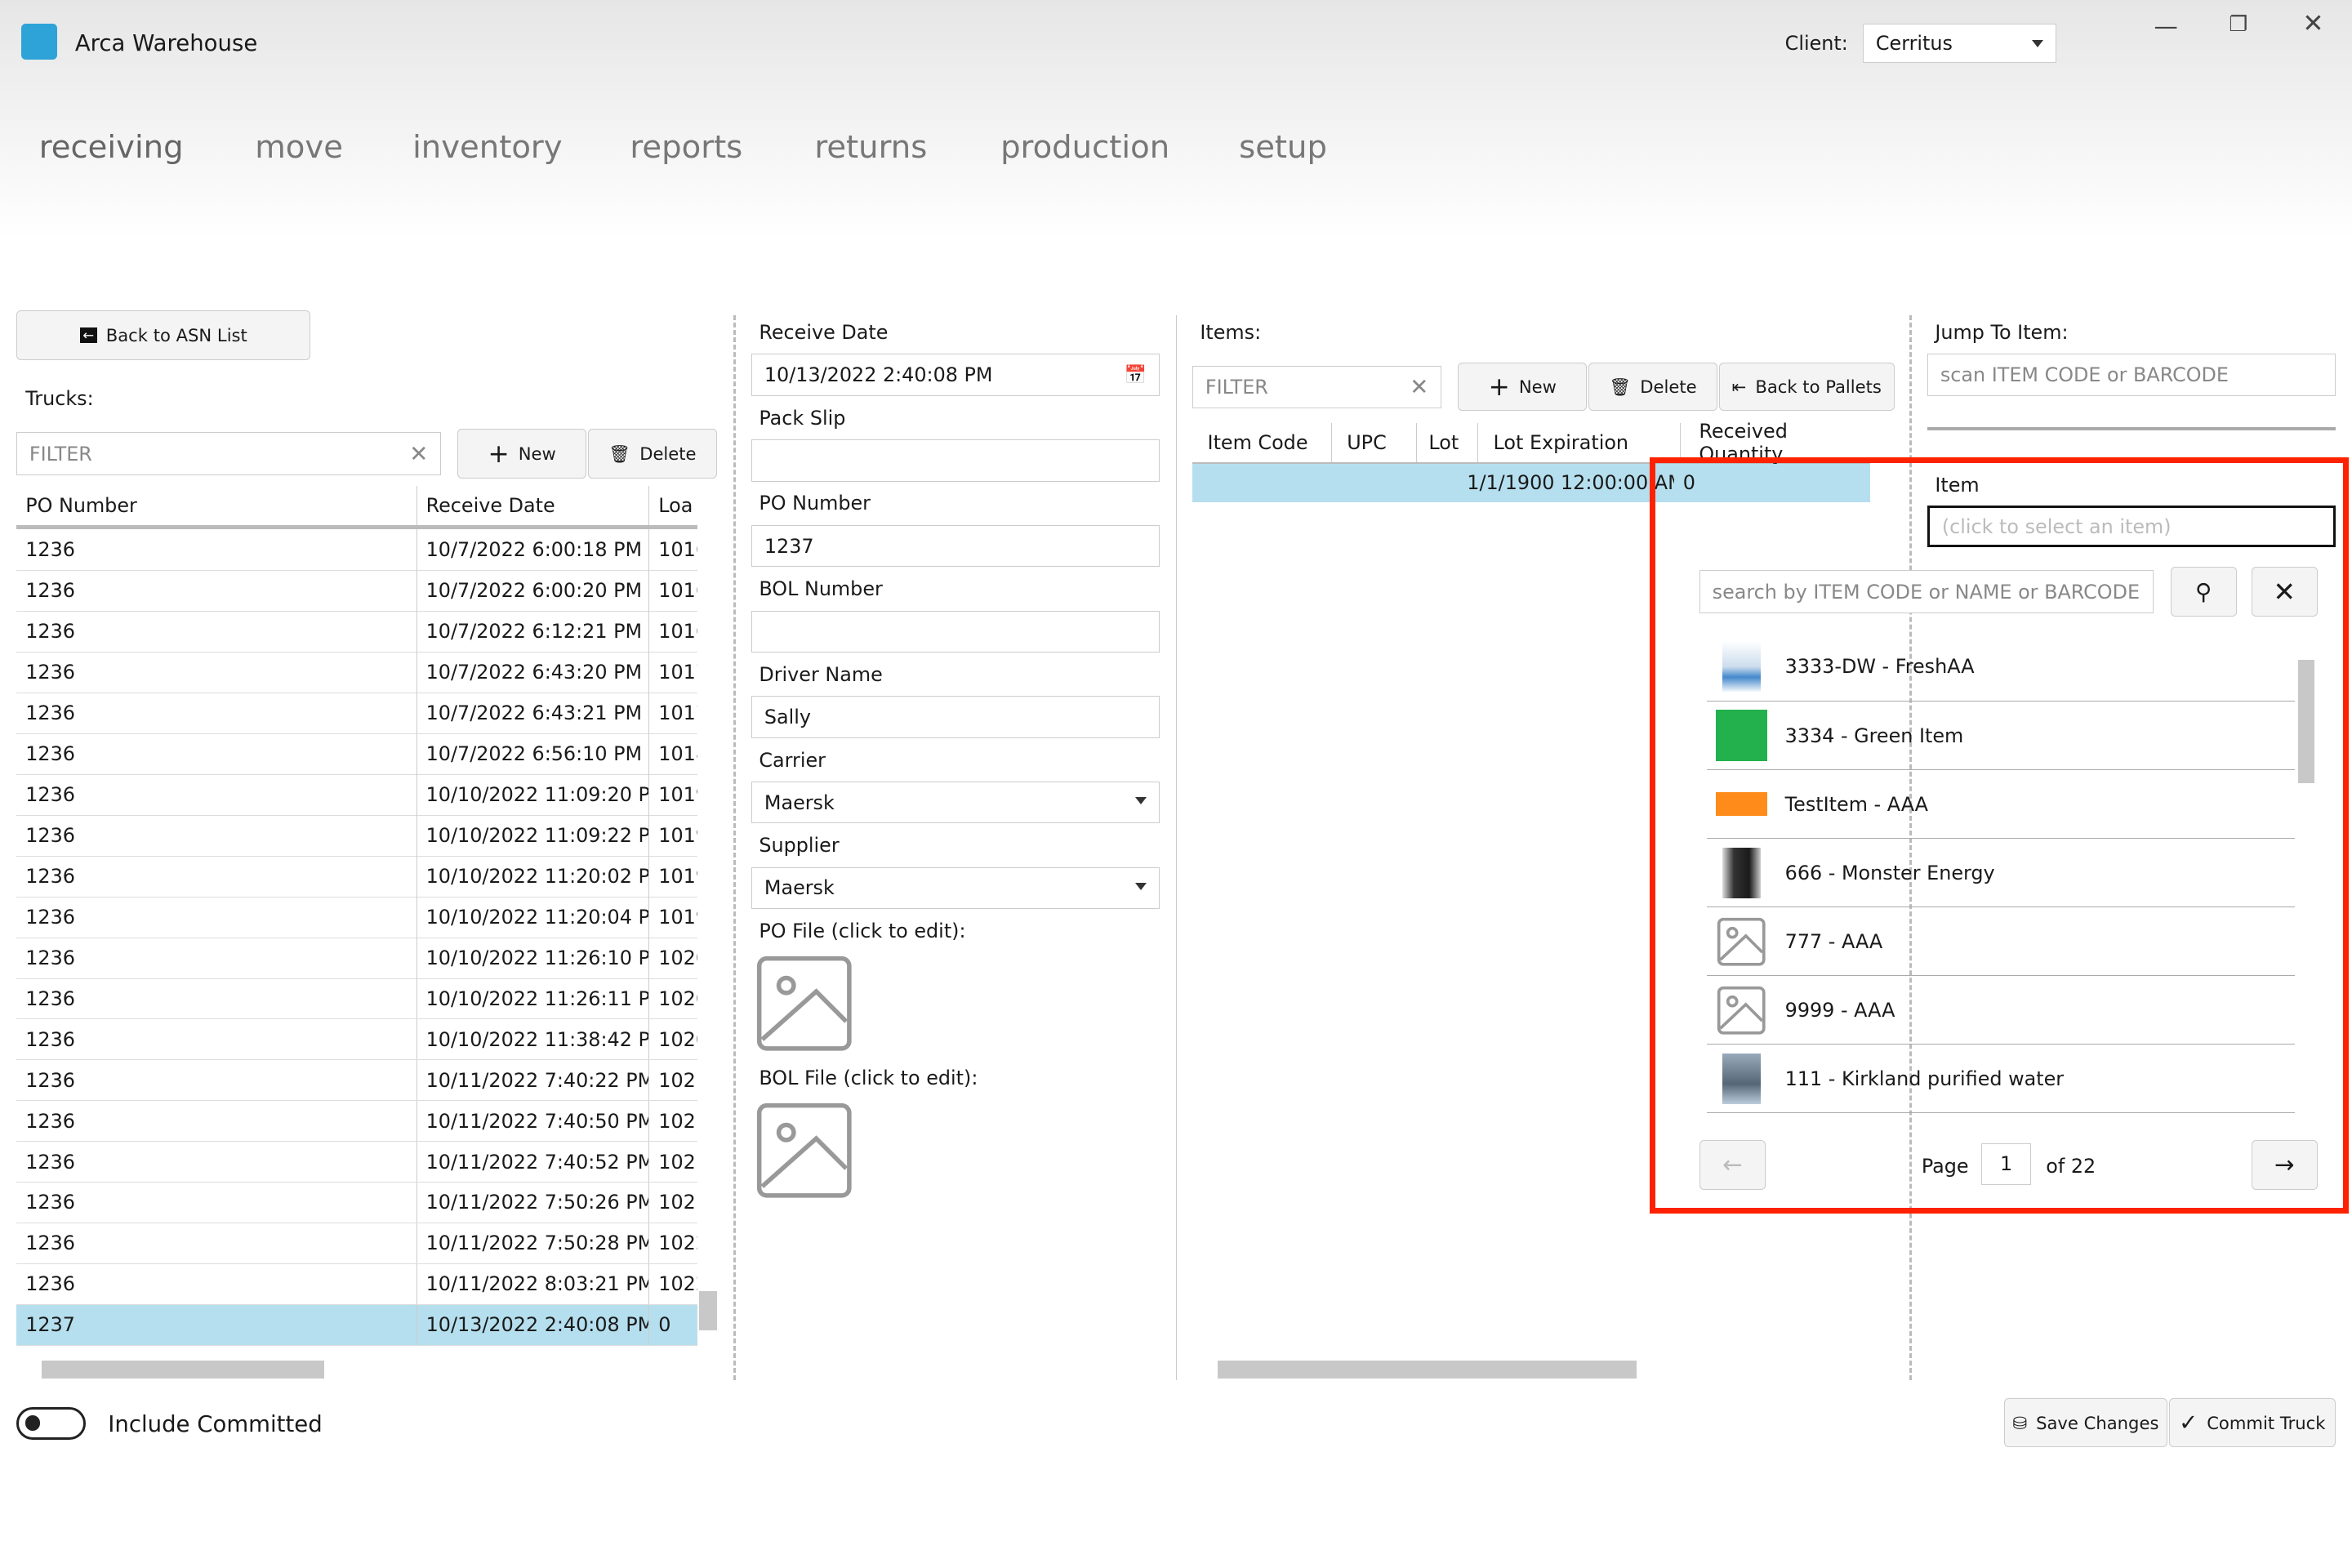 The width and height of the screenshot is (2352, 1568). What do you see at coordinates (2002, 1079) in the screenshot?
I see `picker-item: 111 - Kirkland purified water` at bounding box center [2002, 1079].